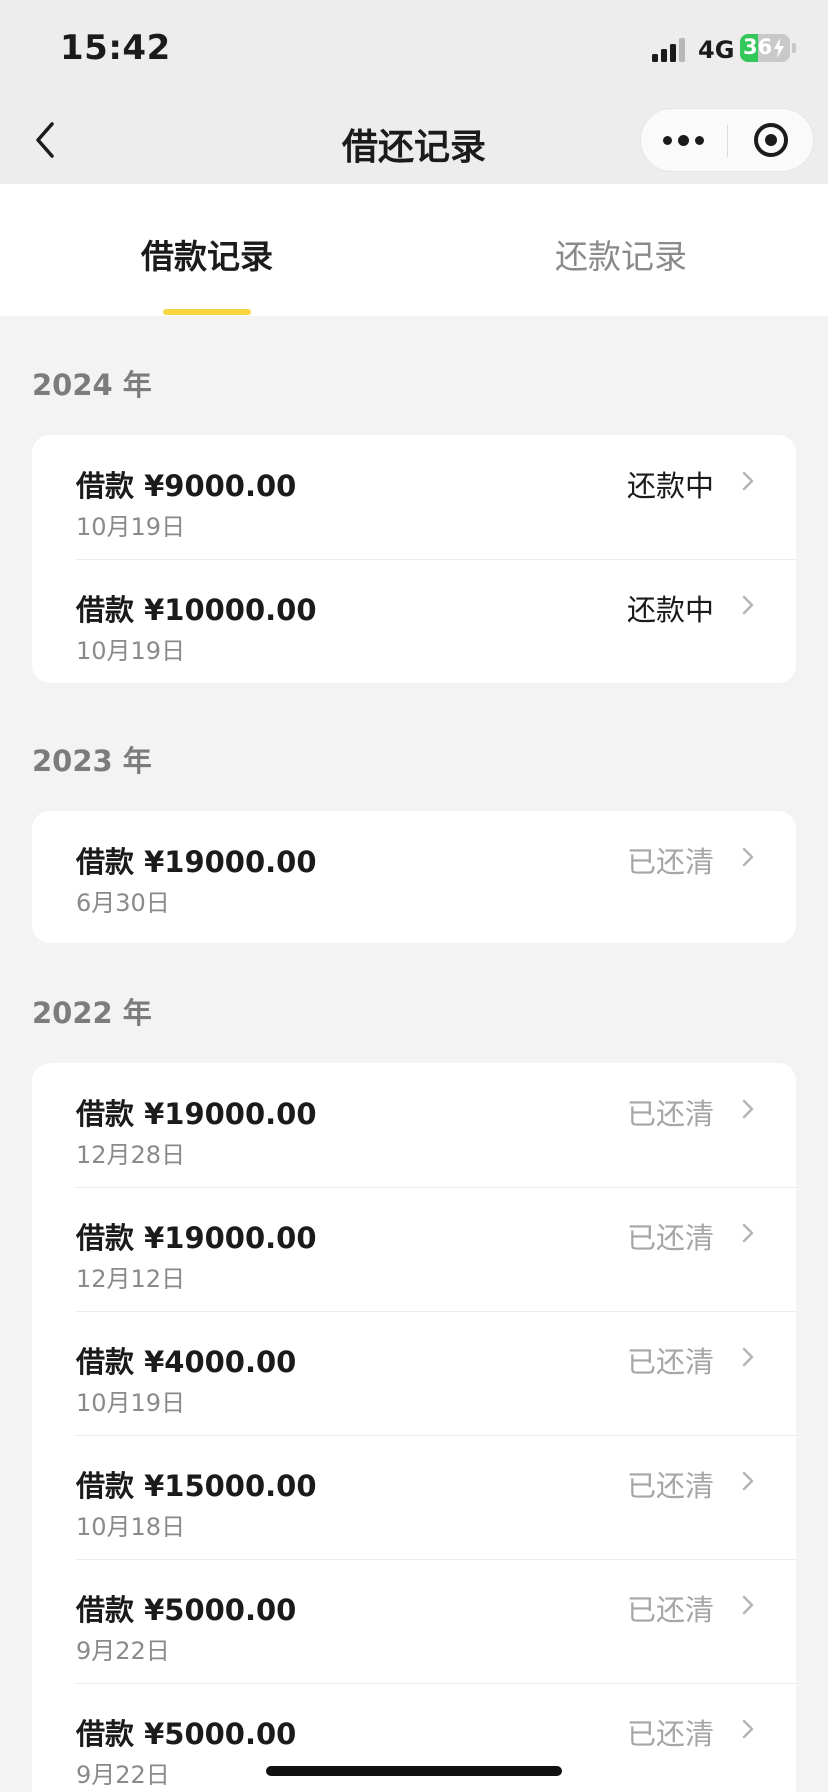  I want to click on tab-repay-records: 还款记录, so click(621, 254).